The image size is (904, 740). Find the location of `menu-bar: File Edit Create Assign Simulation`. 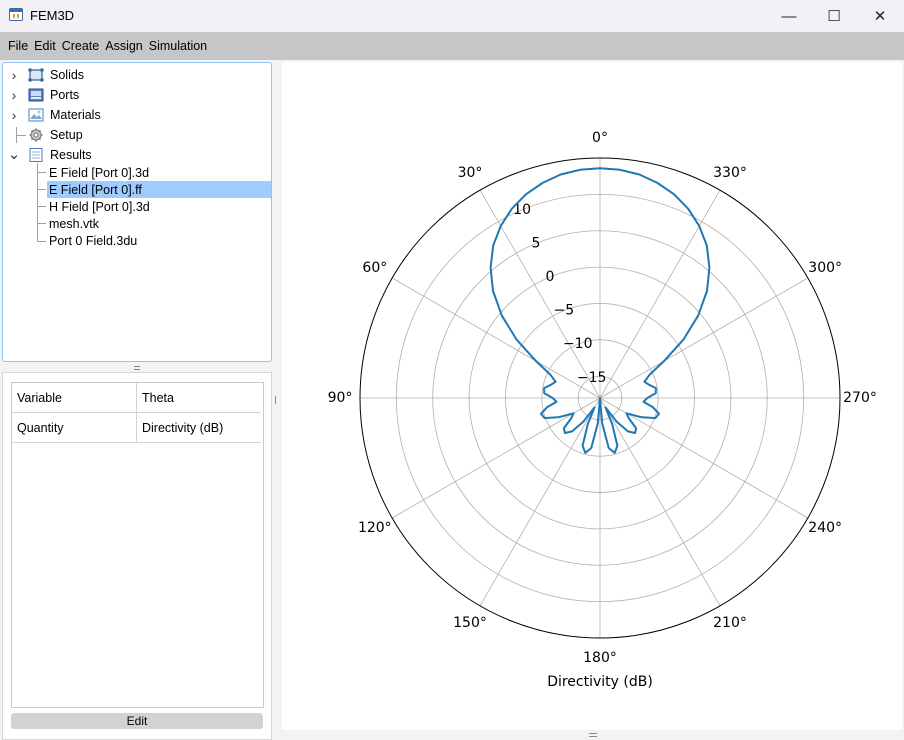

menu-bar: File Edit Create Assign Simulation is located at coordinates (452, 46).